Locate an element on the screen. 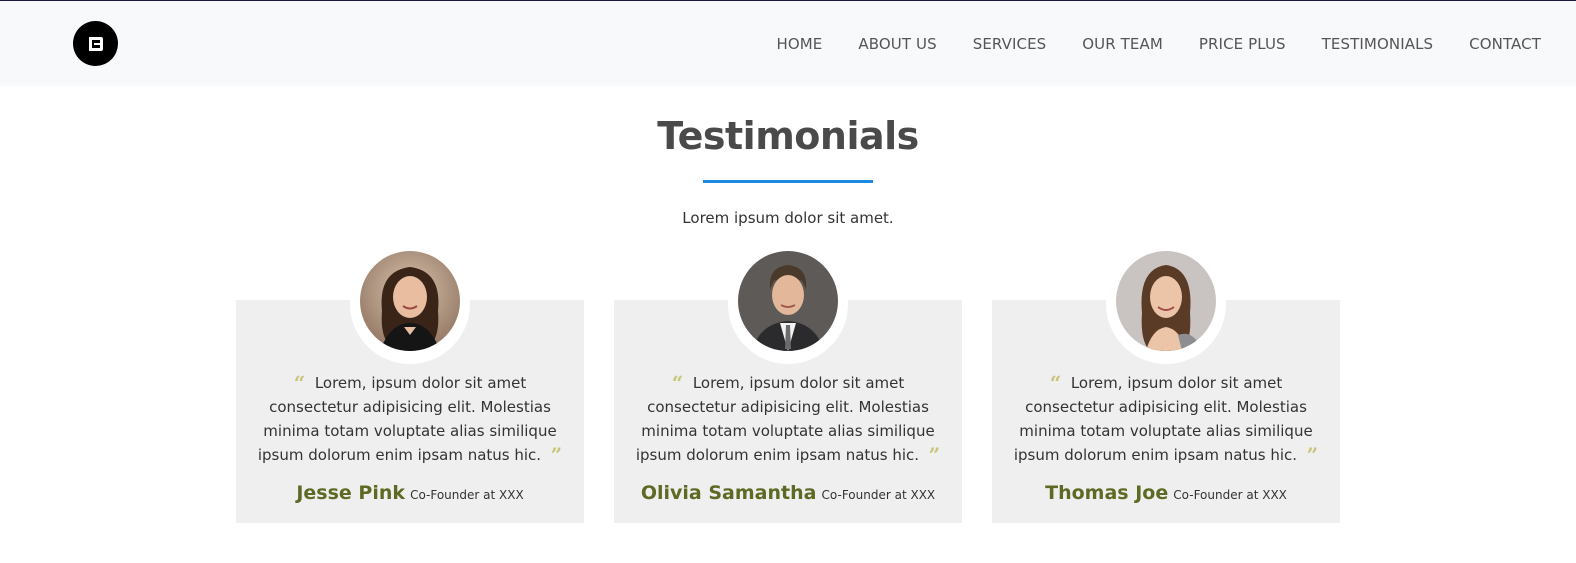  author-name: Jesse Pink is located at coordinates (350, 493).